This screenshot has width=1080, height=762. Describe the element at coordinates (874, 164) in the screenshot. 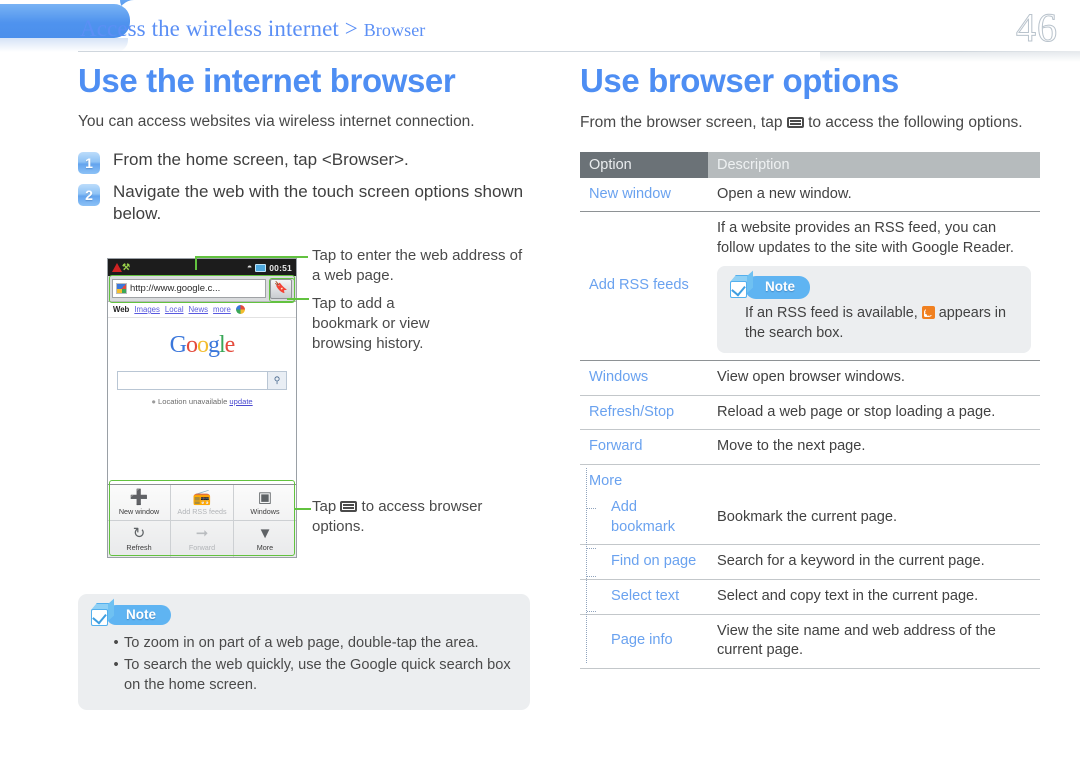

I see `column-header-description: Description` at that location.